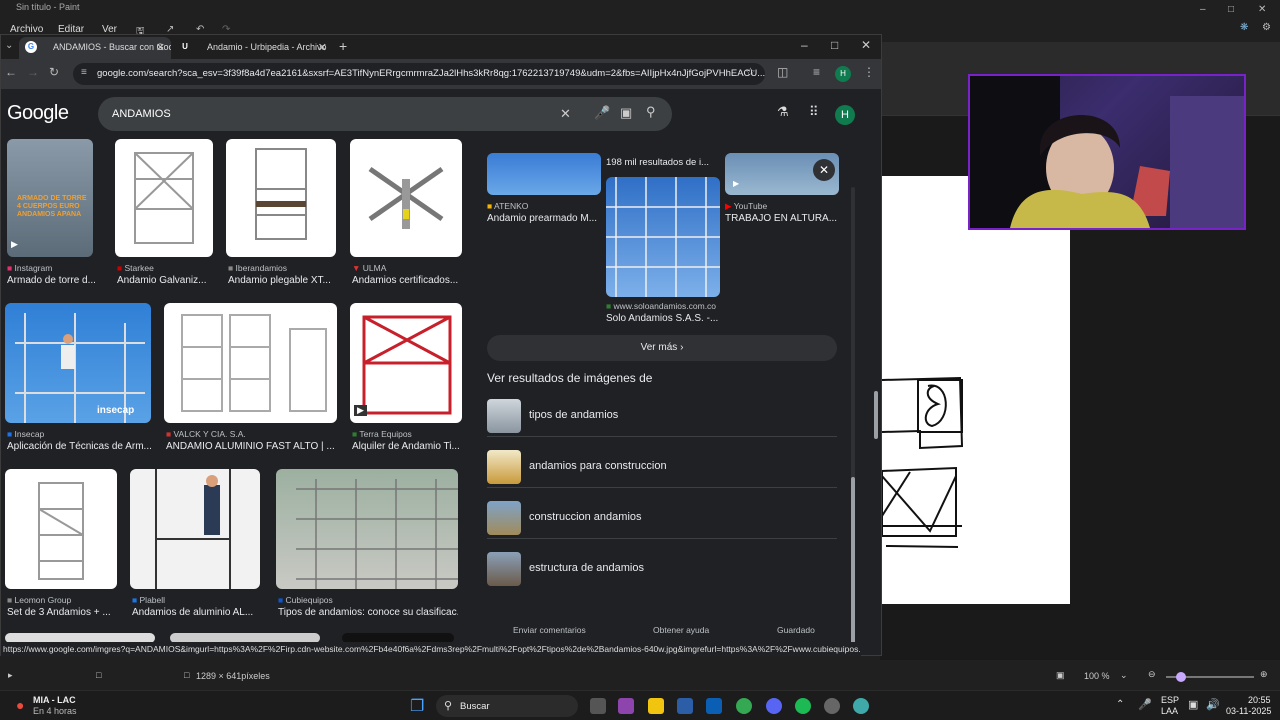  What do you see at coordinates (1124, 675) in the screenshot?
I see `chevron-down-icon: ⌄` at bounding box center [1124, 675].